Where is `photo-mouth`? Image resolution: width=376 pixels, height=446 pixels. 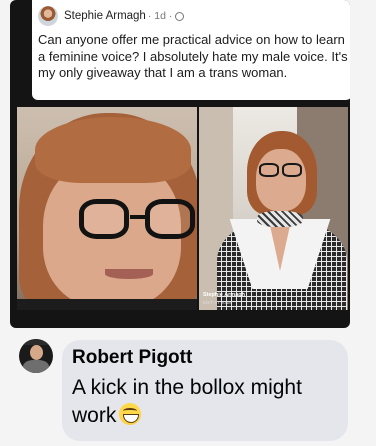 photo-mouth is located at coordinates (129, 274).